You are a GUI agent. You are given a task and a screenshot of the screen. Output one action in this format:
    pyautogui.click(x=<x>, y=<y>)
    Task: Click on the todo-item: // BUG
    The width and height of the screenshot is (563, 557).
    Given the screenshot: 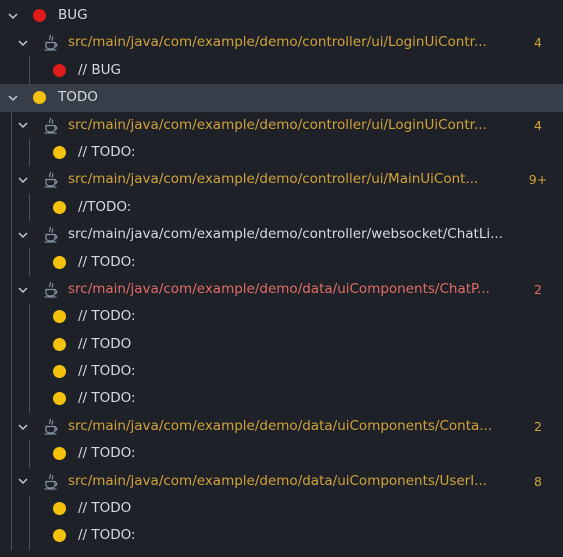 What is the action you would take?
    pyautogui.click(x=281, y=70)
    